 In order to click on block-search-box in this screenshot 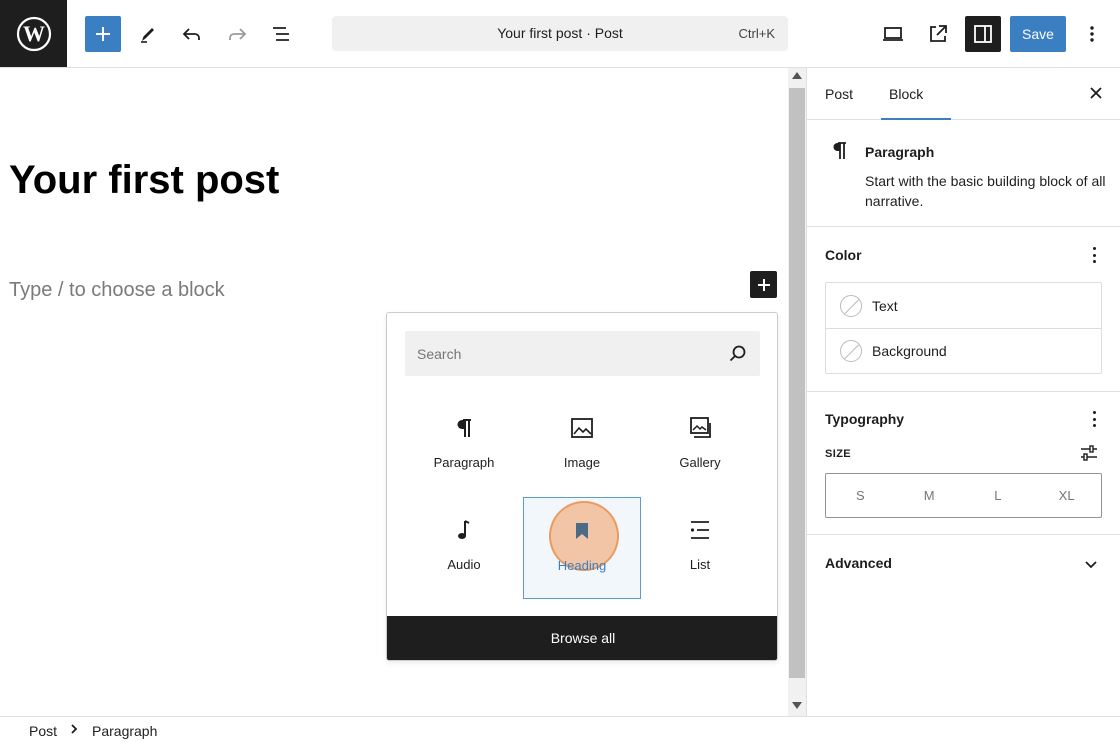, I will do `click(582, 353)`.